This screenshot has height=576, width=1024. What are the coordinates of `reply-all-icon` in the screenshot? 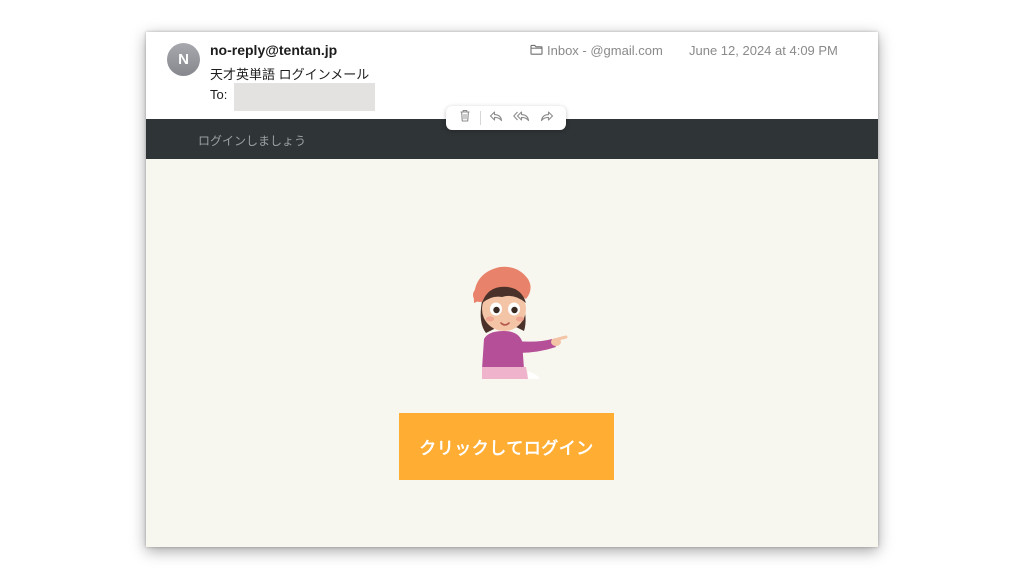 It's located at (521, 118).